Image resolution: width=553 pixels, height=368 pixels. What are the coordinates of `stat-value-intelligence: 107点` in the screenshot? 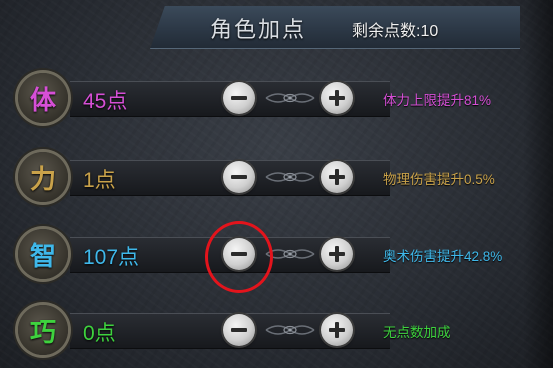 It's located at (111, 257).